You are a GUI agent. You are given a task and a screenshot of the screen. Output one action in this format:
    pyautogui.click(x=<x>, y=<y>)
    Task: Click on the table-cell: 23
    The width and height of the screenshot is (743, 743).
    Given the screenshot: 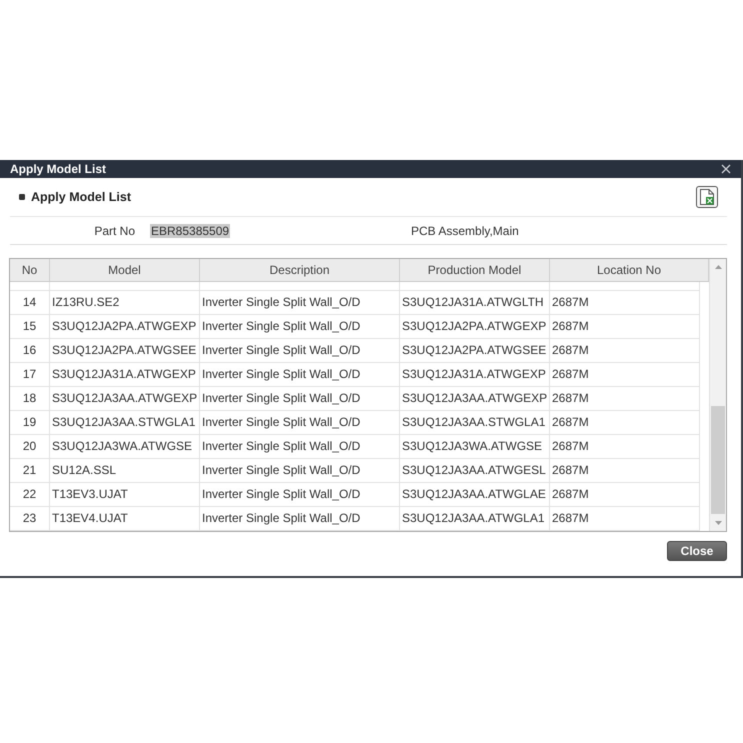 What is the action you would take?
    pyautogui.click(x=30, y=519)
    